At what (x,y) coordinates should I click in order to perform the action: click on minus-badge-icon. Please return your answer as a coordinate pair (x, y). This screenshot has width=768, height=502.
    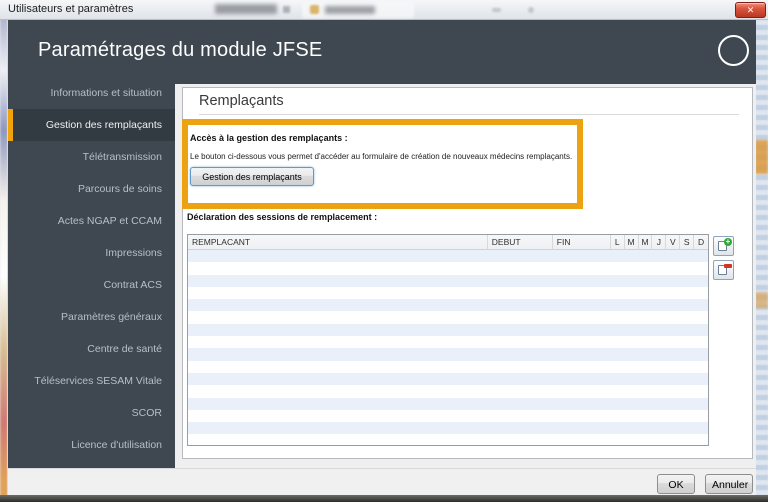
    Looking at the image, I should click on (728, 266).